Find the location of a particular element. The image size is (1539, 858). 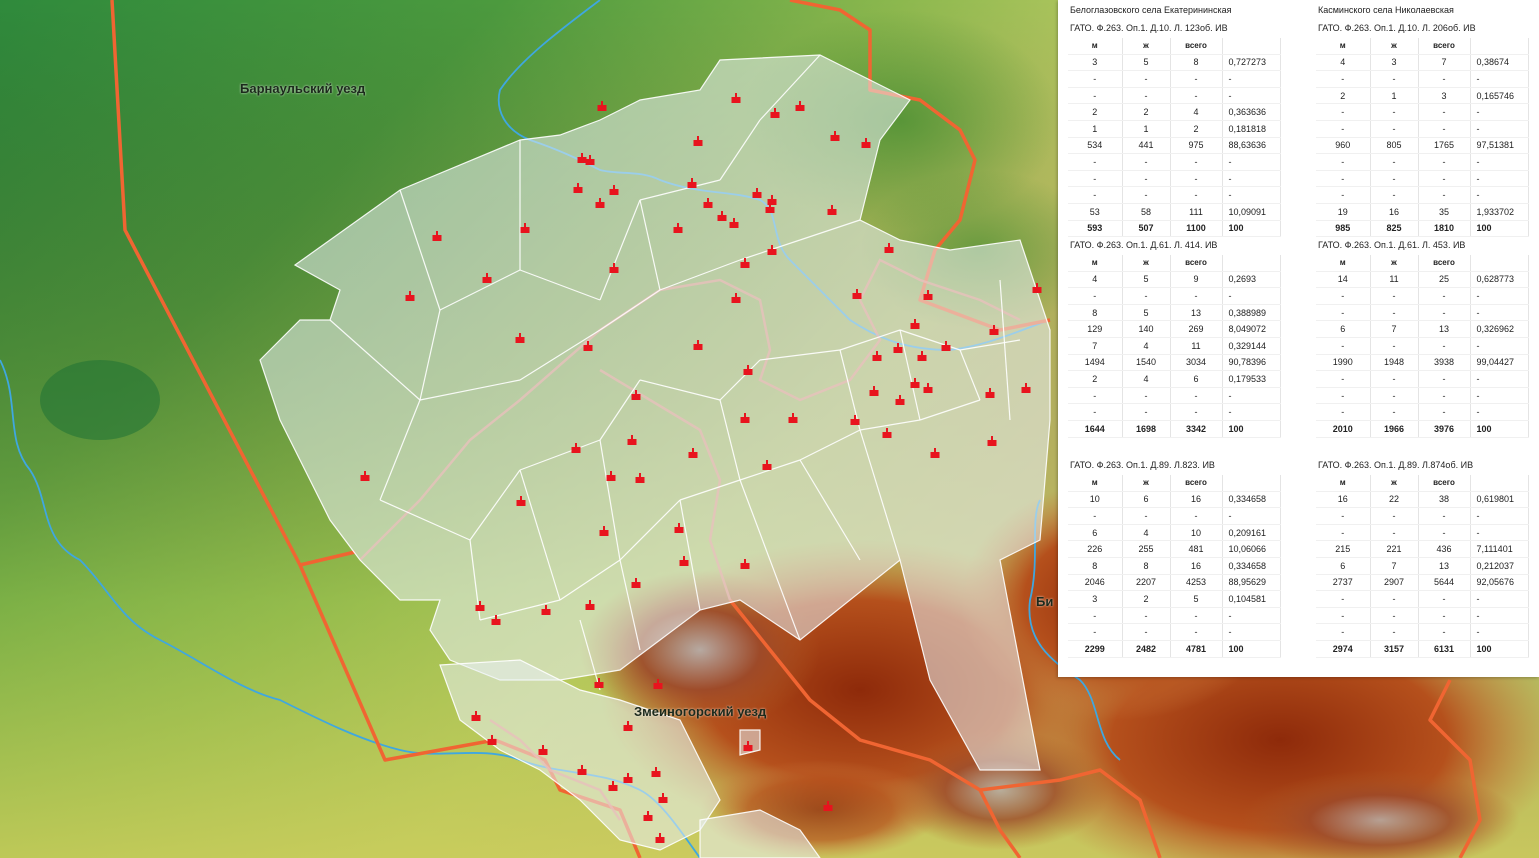

table-cell: 1948 is located at coordinates (1394, 363).